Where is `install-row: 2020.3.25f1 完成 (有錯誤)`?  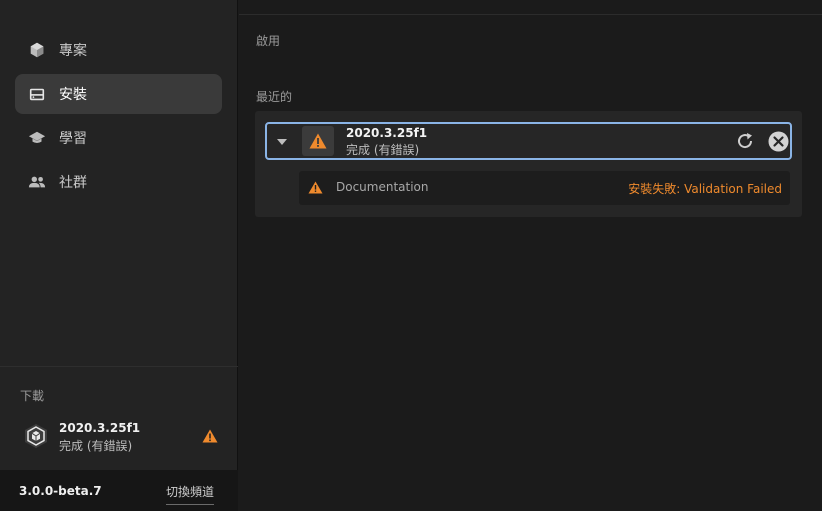 install-row: 2020.3.25f1 完成 (有錯誤) is located at coordinates (528, 141).